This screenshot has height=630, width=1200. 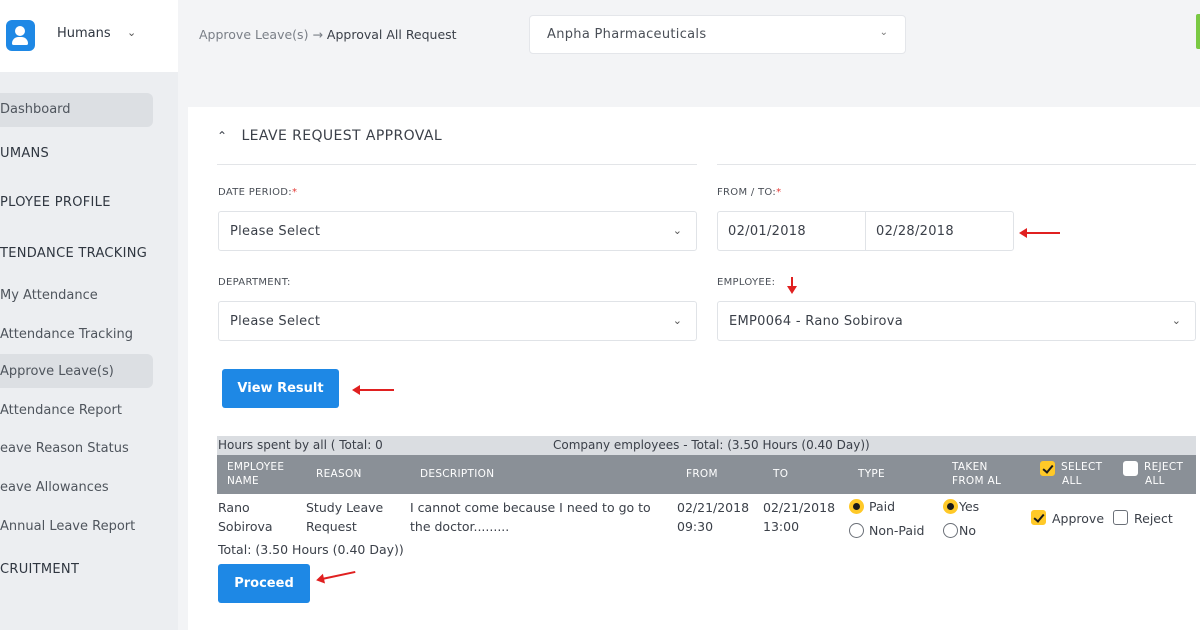 I want to click on reject-all-checkbox, so click(x=1130, y=468).